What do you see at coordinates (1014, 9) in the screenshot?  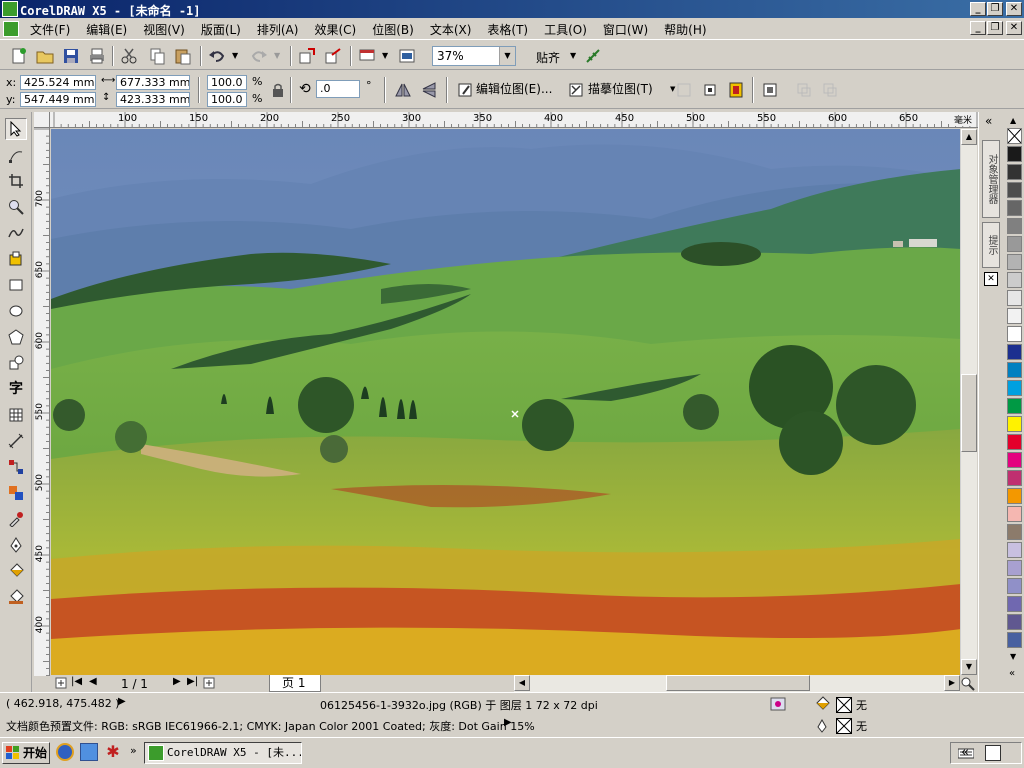 I see `close-button: ✕` at bounding box center [1014, 9].